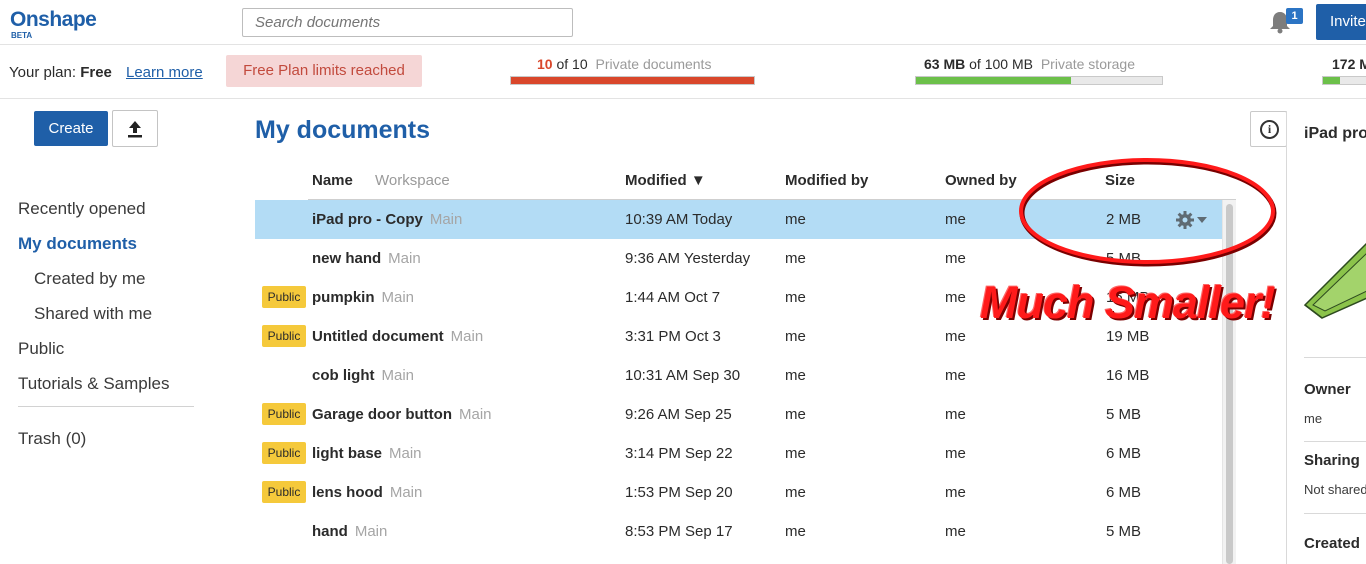 The height and width of the screenshot is (564, 1366). I want to click on create-button: Create, so click(71, 128).